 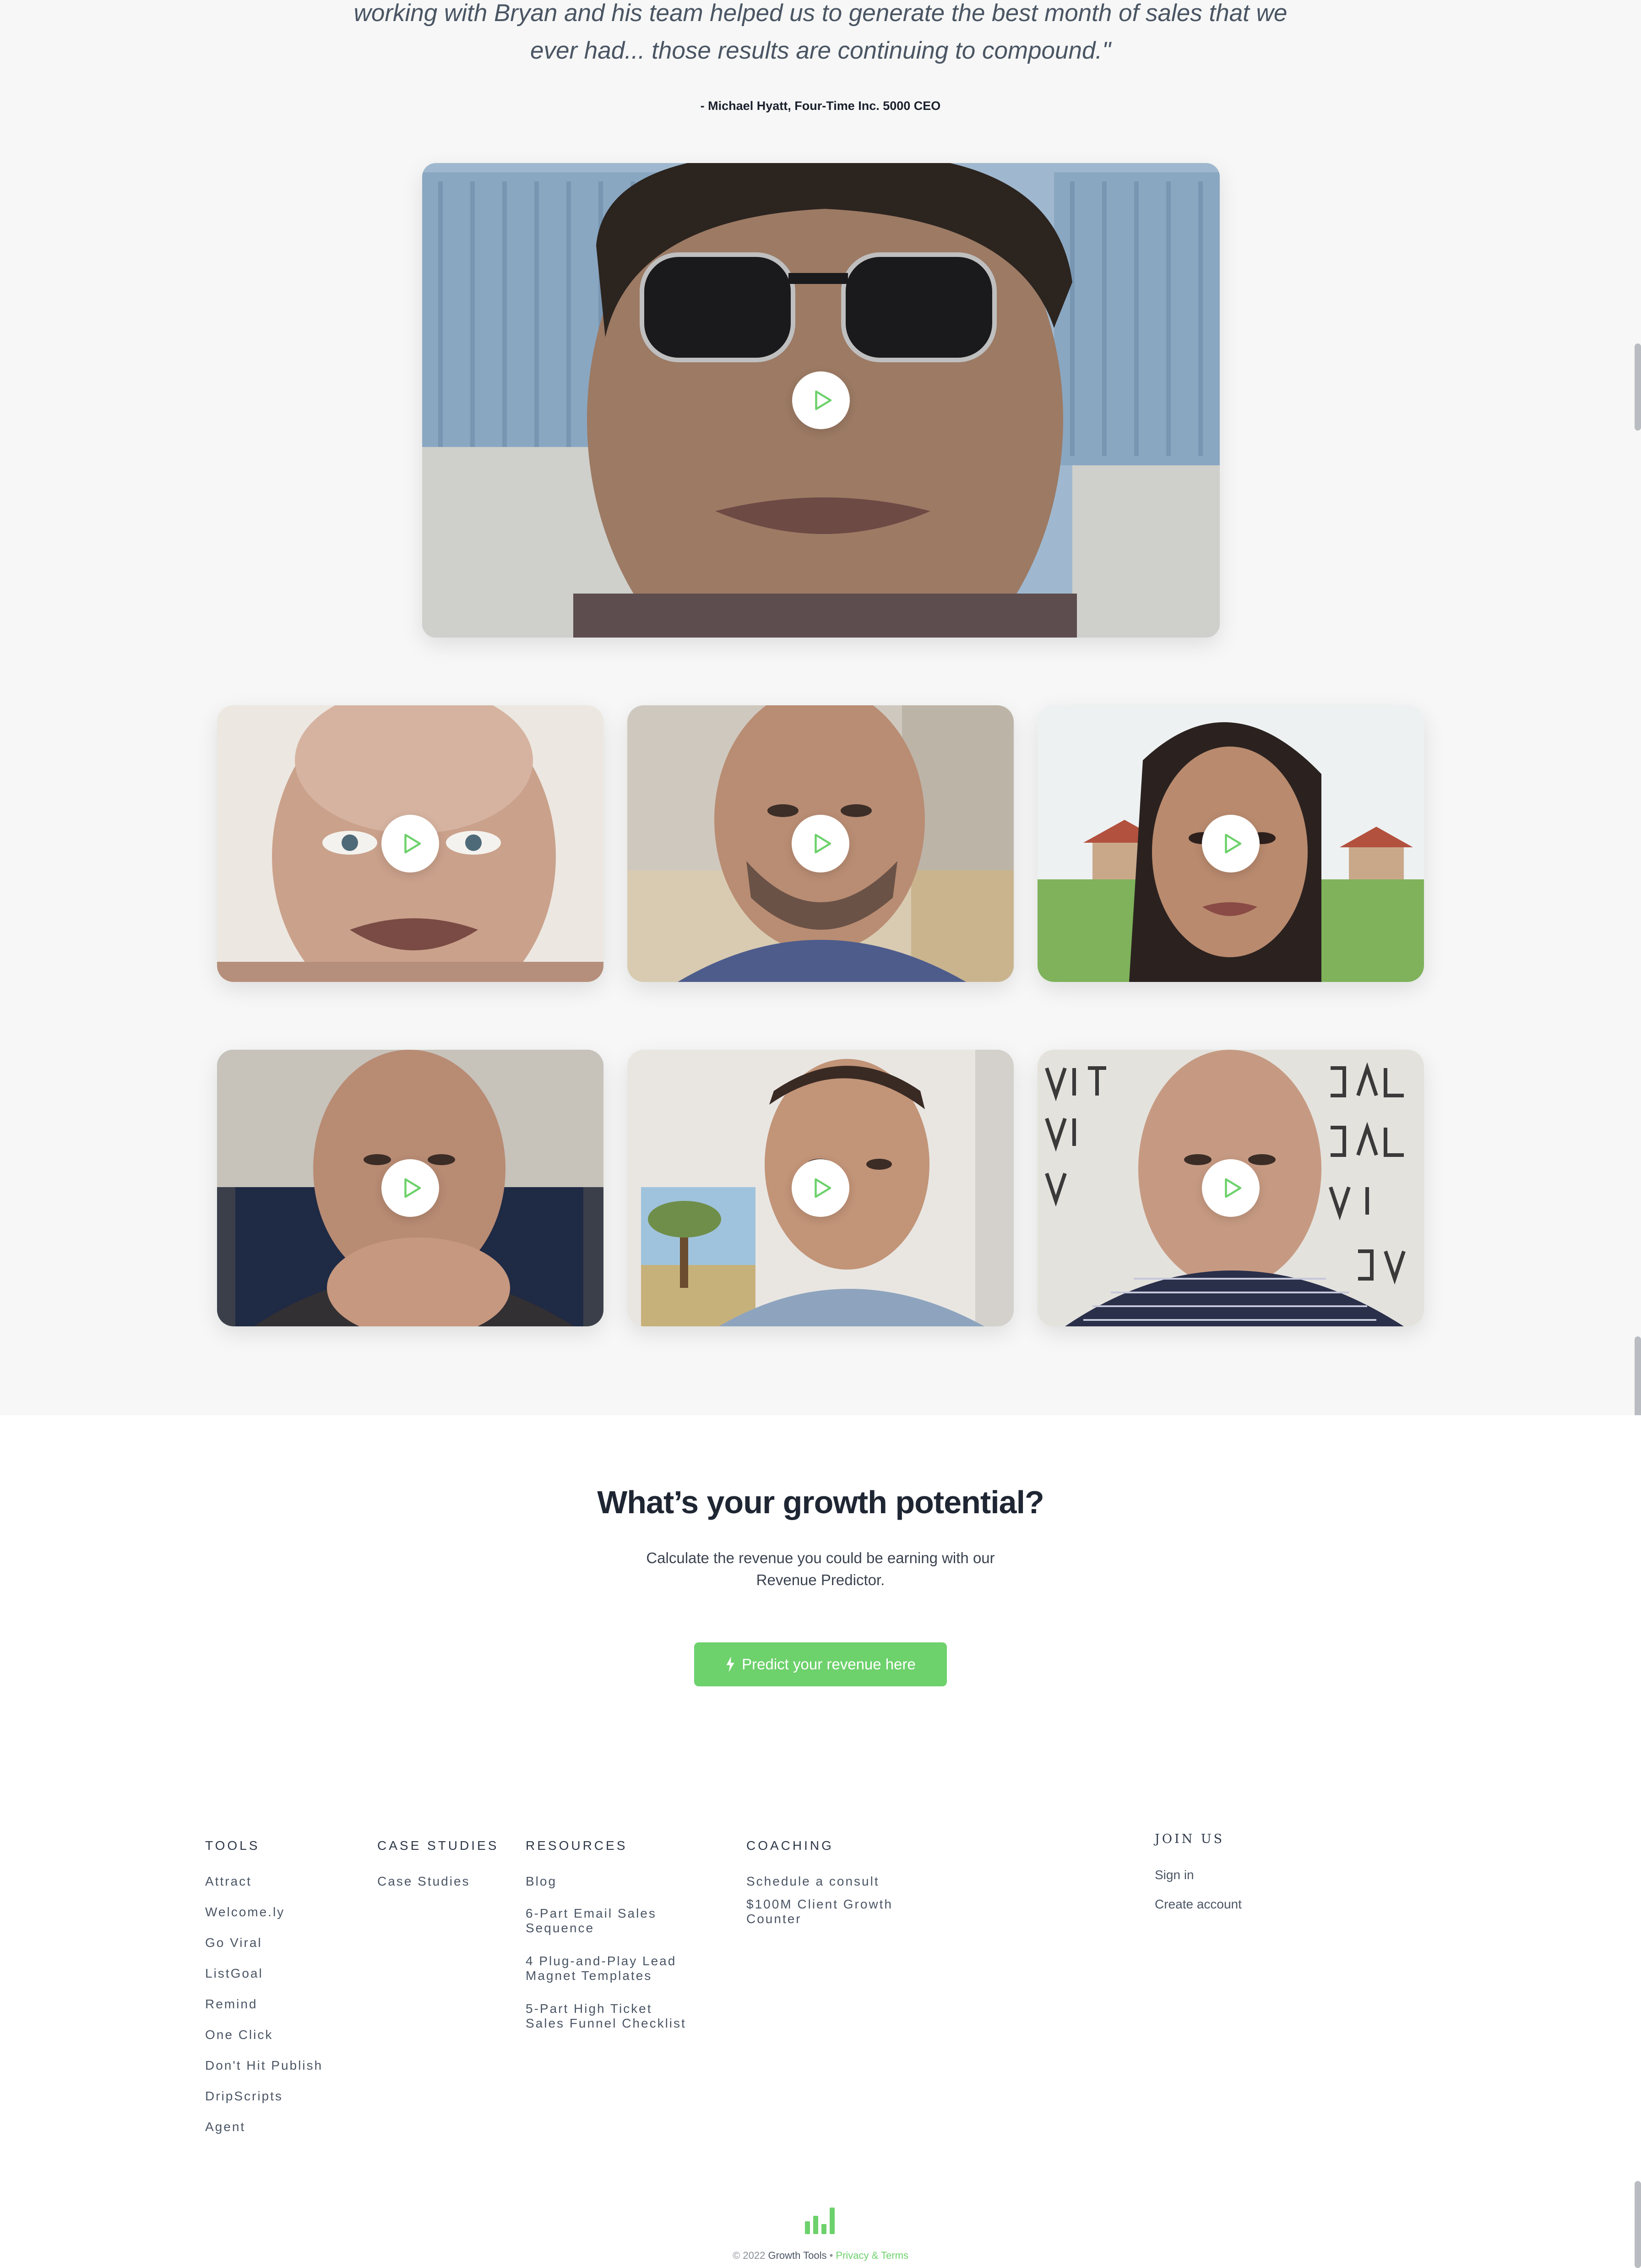 I want to click on footer-link-lead-magnet-templates: 4 Plug-and-Play Lead Magnet Templates, so click(x=601, y=1969).